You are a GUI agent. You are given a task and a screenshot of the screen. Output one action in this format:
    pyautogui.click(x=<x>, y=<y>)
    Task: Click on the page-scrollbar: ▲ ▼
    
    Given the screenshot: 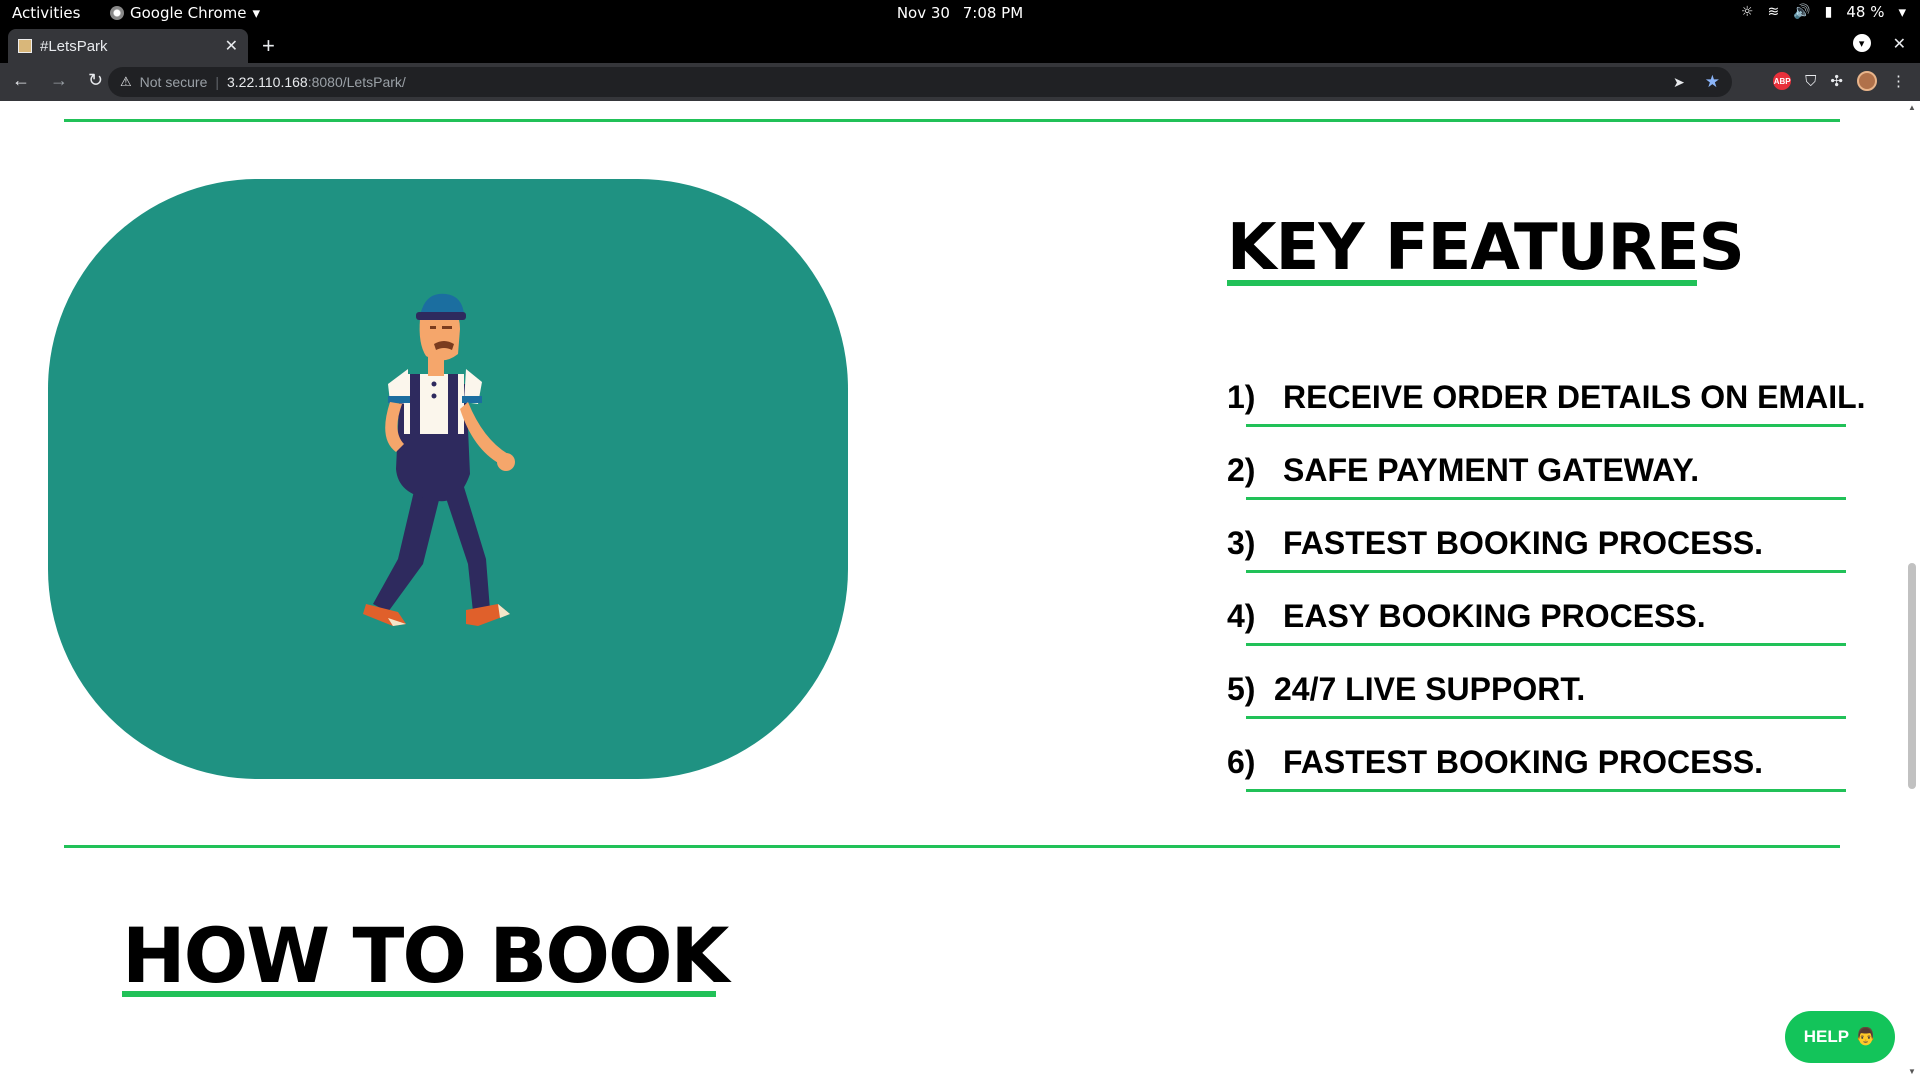 What is the action you would take?
    pyautogui.click(x=1912, y=590)
    